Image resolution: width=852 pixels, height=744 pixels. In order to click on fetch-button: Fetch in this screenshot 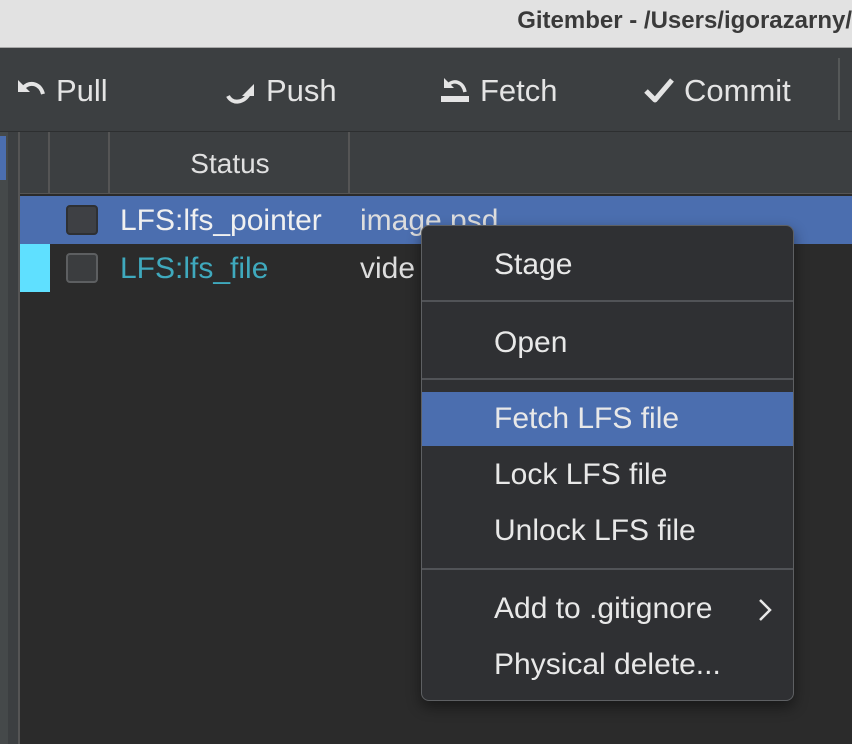, I will do `click(498, 91)`.